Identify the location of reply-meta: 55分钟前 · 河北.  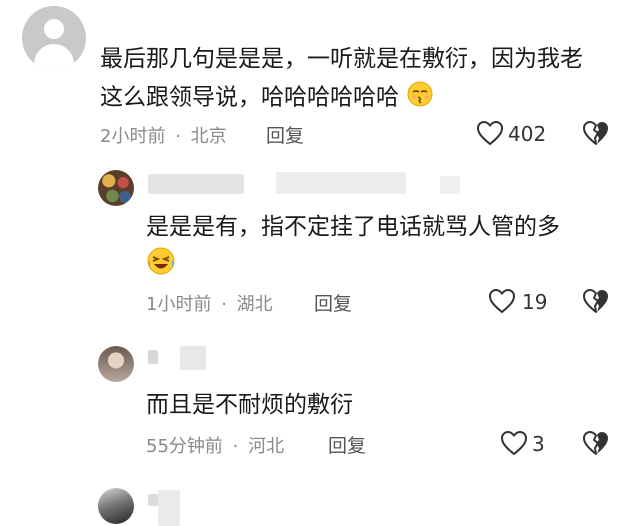
(215, 445).